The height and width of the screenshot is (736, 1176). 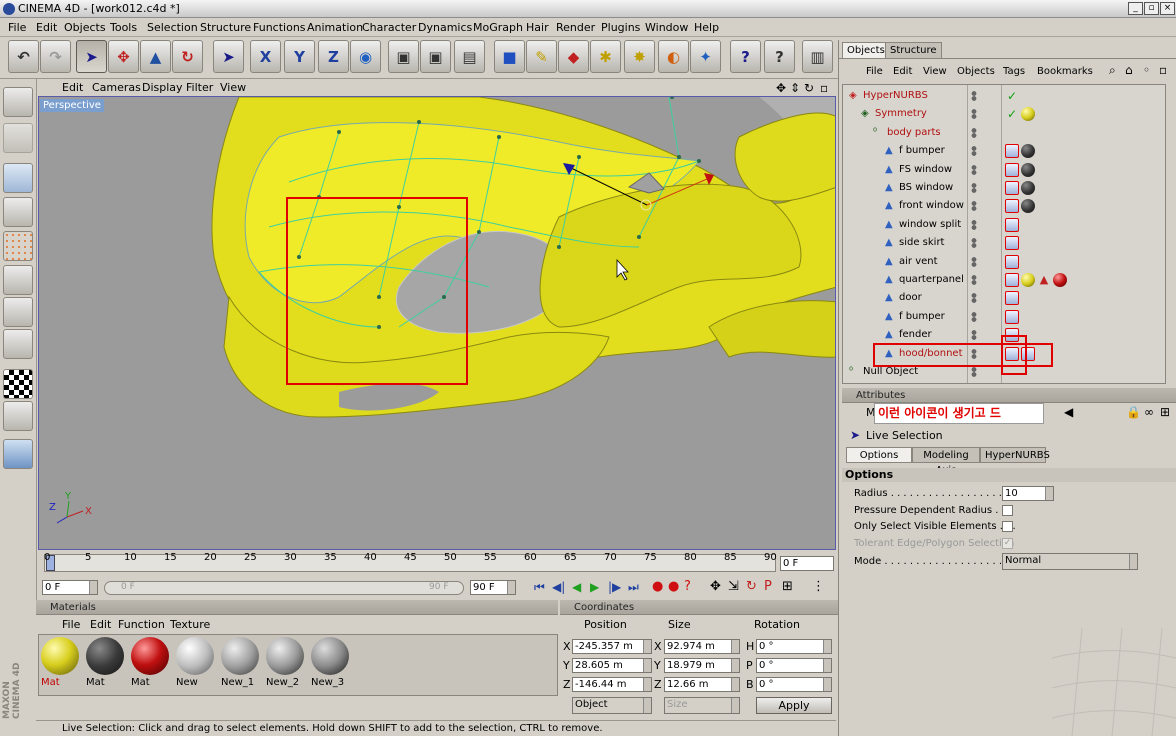 I want to click on viewport-label: Perspective, so click(x=72, y=105).